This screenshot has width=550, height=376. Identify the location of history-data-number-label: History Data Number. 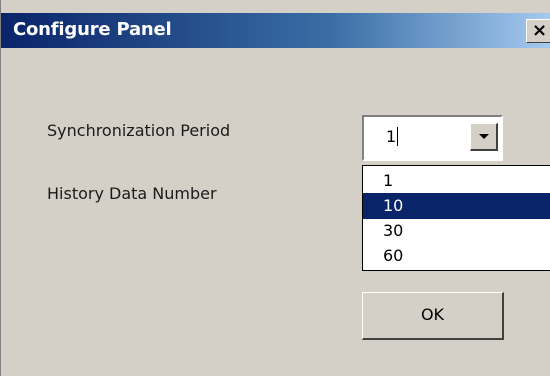
(132, 193).